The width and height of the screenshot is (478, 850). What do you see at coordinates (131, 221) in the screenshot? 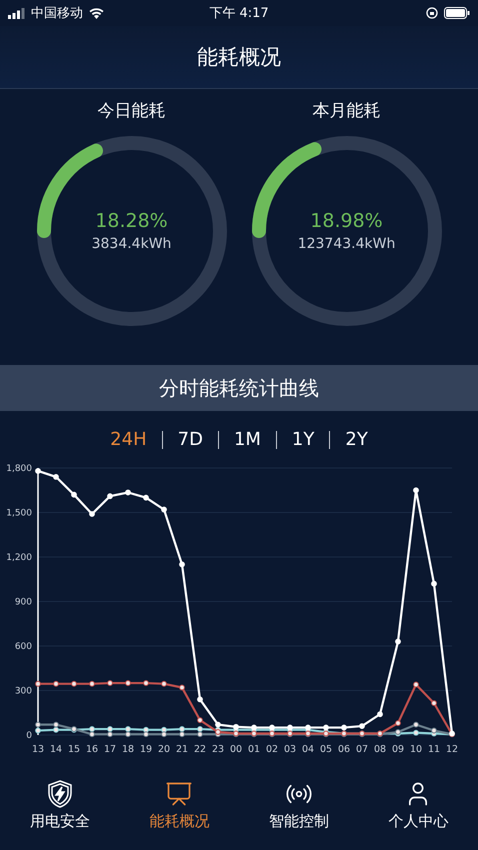
I see `gauge-percent: 18.28%` at bounding box center [131, 221].